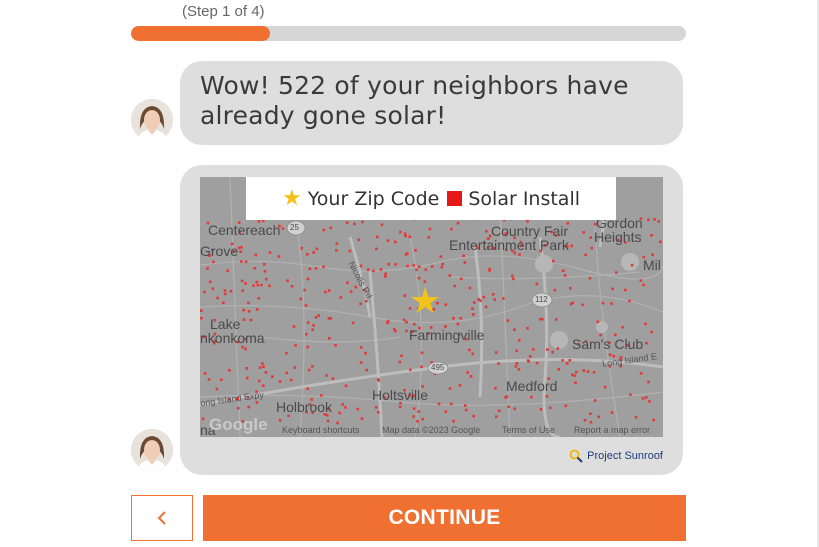 The image size is (819, 547). I want to click on back-button, so click(162, 518).